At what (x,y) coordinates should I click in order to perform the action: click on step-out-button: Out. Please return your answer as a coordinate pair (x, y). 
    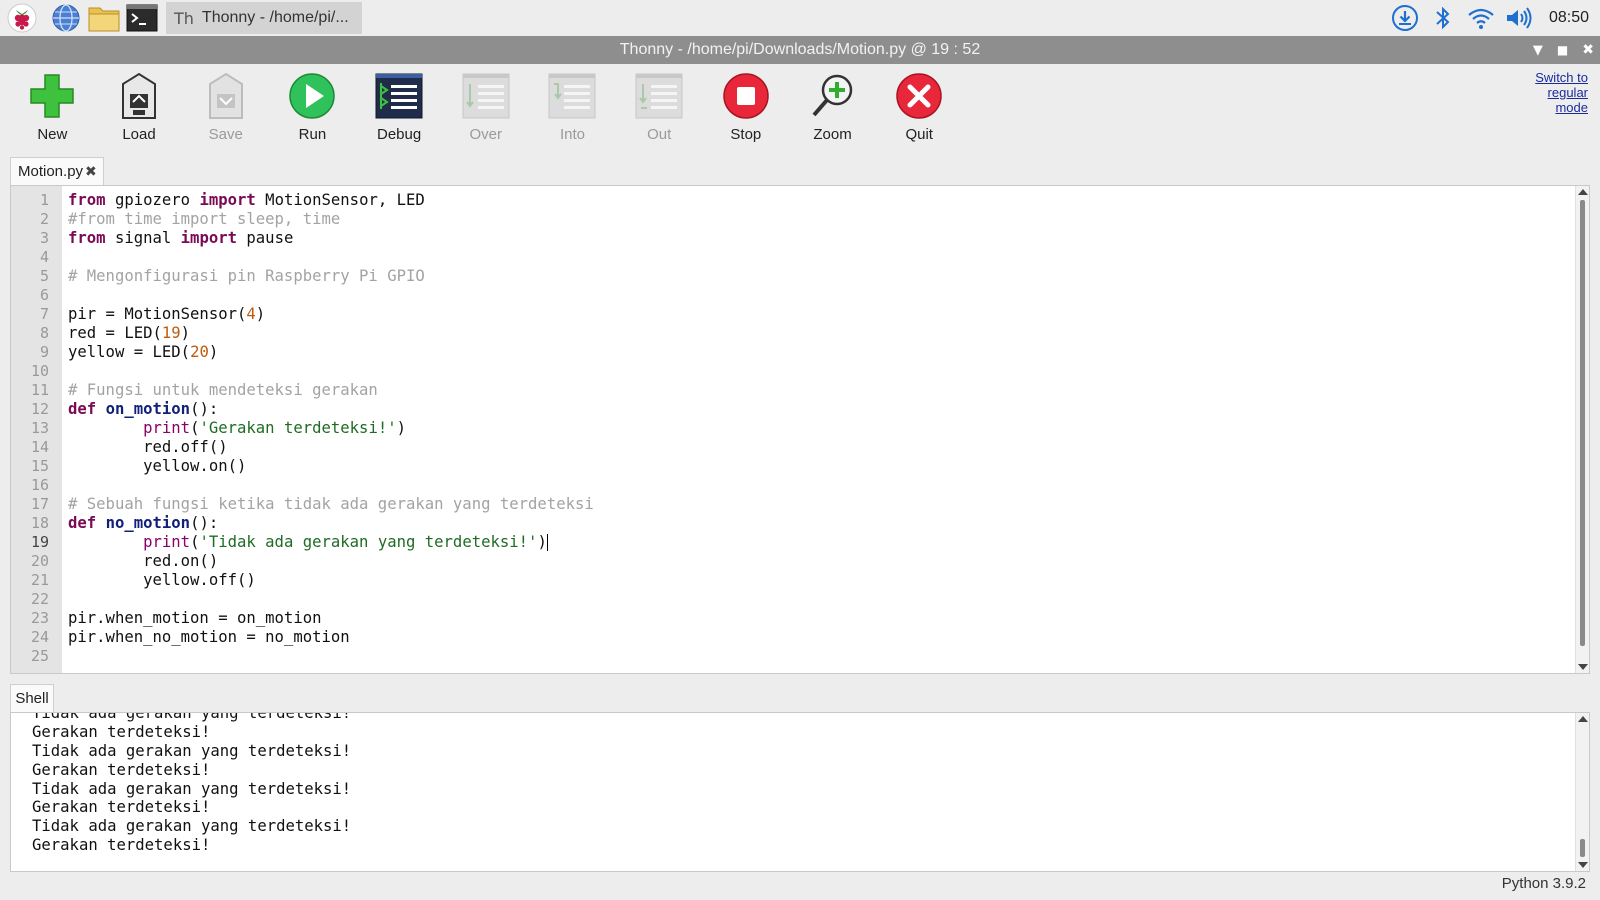
    Looking at the image, I should click on (659, 109).